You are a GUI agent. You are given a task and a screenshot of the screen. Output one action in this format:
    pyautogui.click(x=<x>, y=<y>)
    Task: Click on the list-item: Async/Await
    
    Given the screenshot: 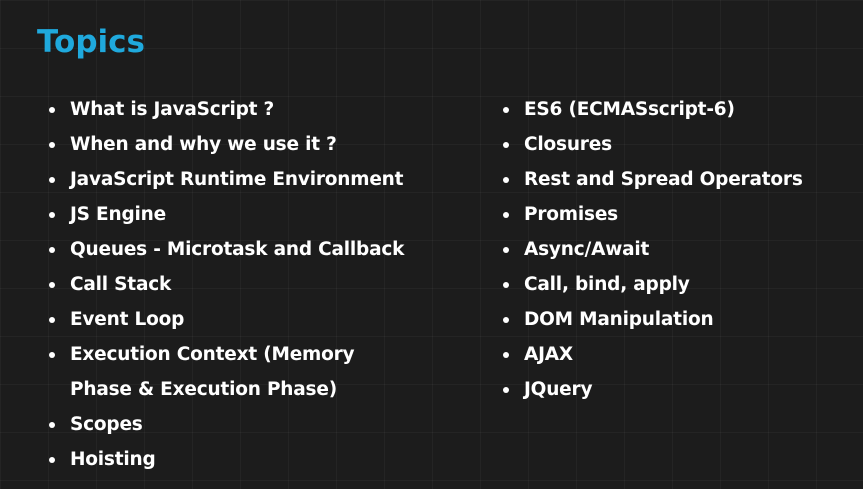 What is the action you would take?
    pyautogui.click(x=672, y=249)
    